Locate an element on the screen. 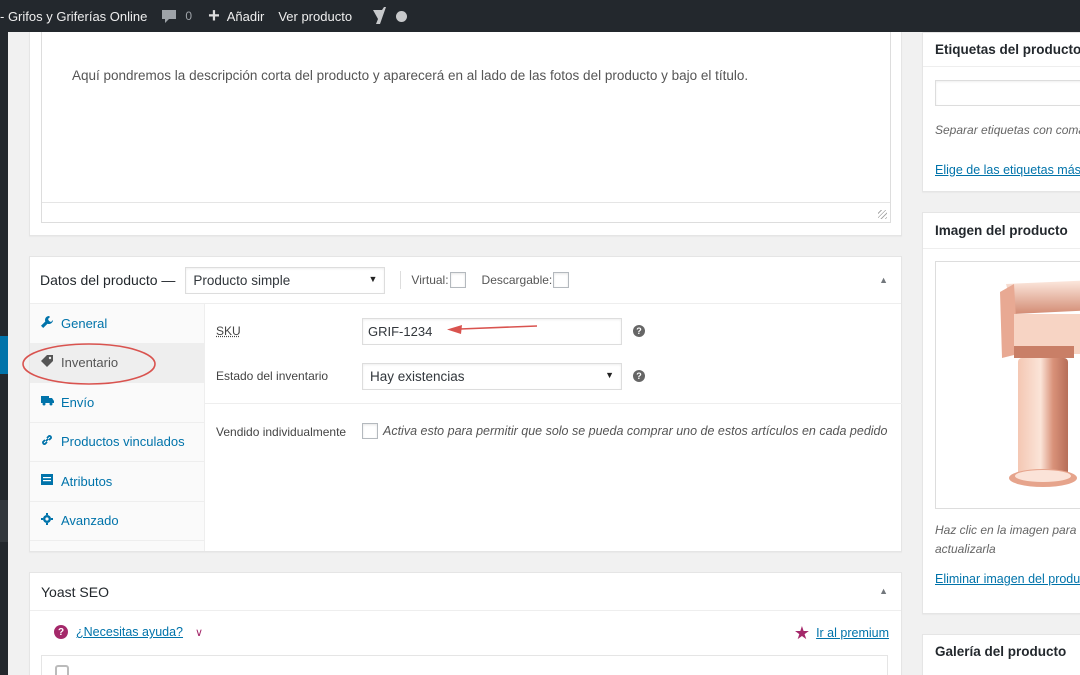 The height and width of the screenshot is (675, 1080). view-label: Ver producto is located at coordinates (315, 16).